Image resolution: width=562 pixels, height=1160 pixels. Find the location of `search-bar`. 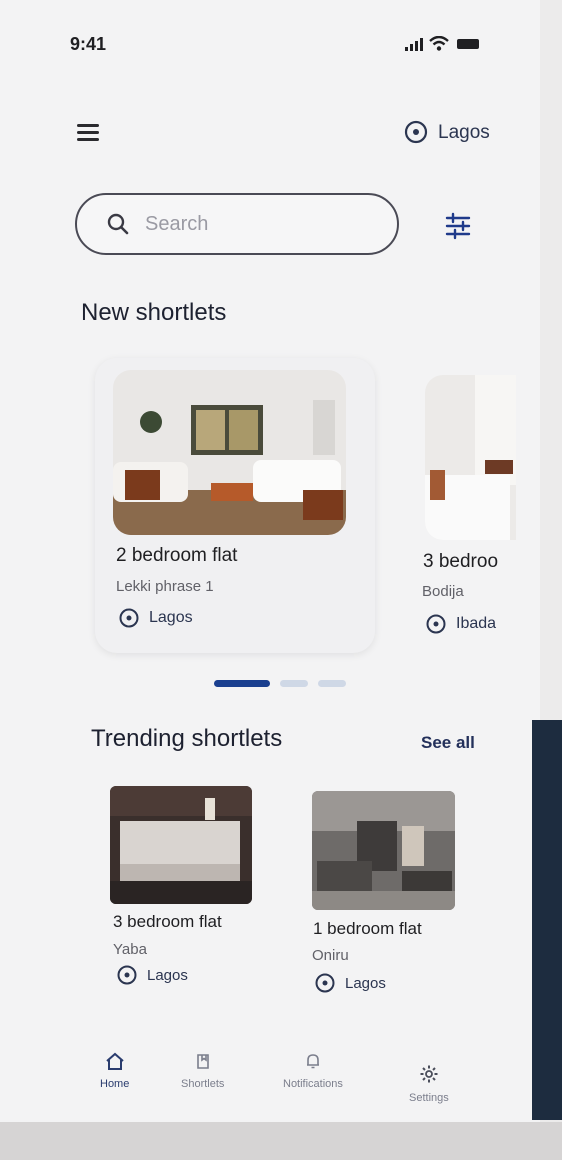

search-bar is located at coordinates (237, 224).